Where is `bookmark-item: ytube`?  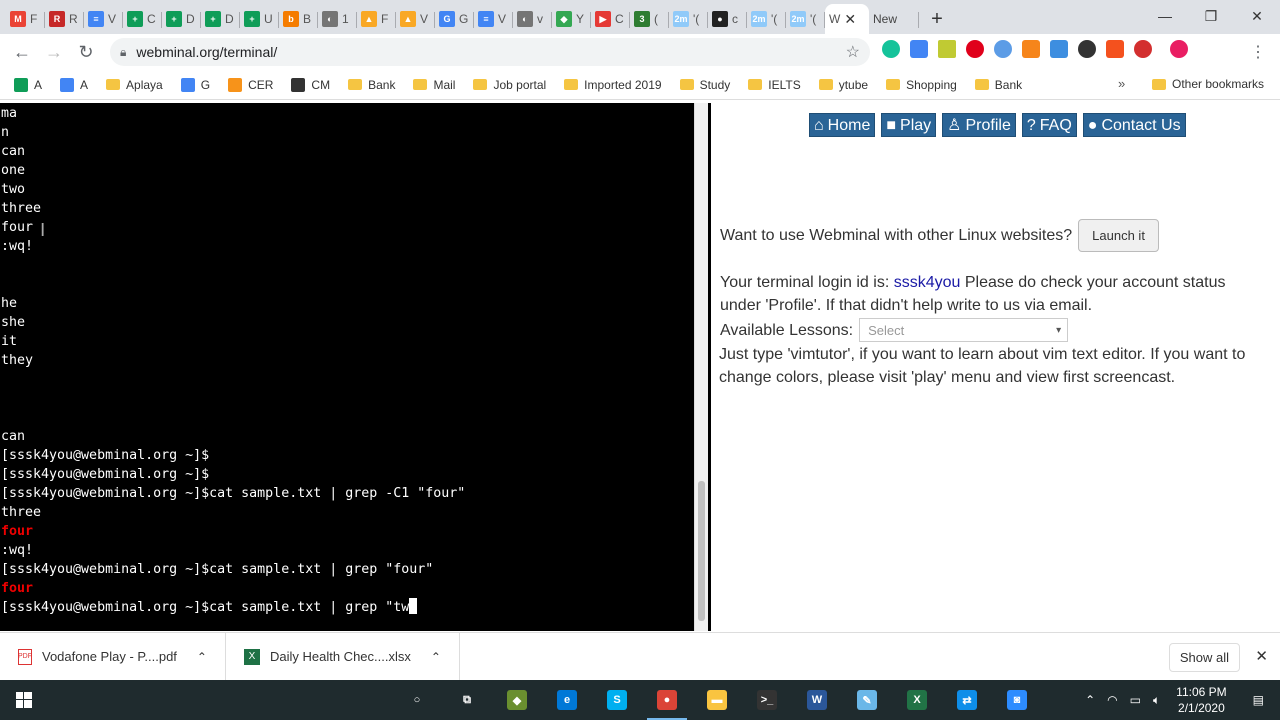
bookmark-item: ytube is located at coordinates (843, 85).